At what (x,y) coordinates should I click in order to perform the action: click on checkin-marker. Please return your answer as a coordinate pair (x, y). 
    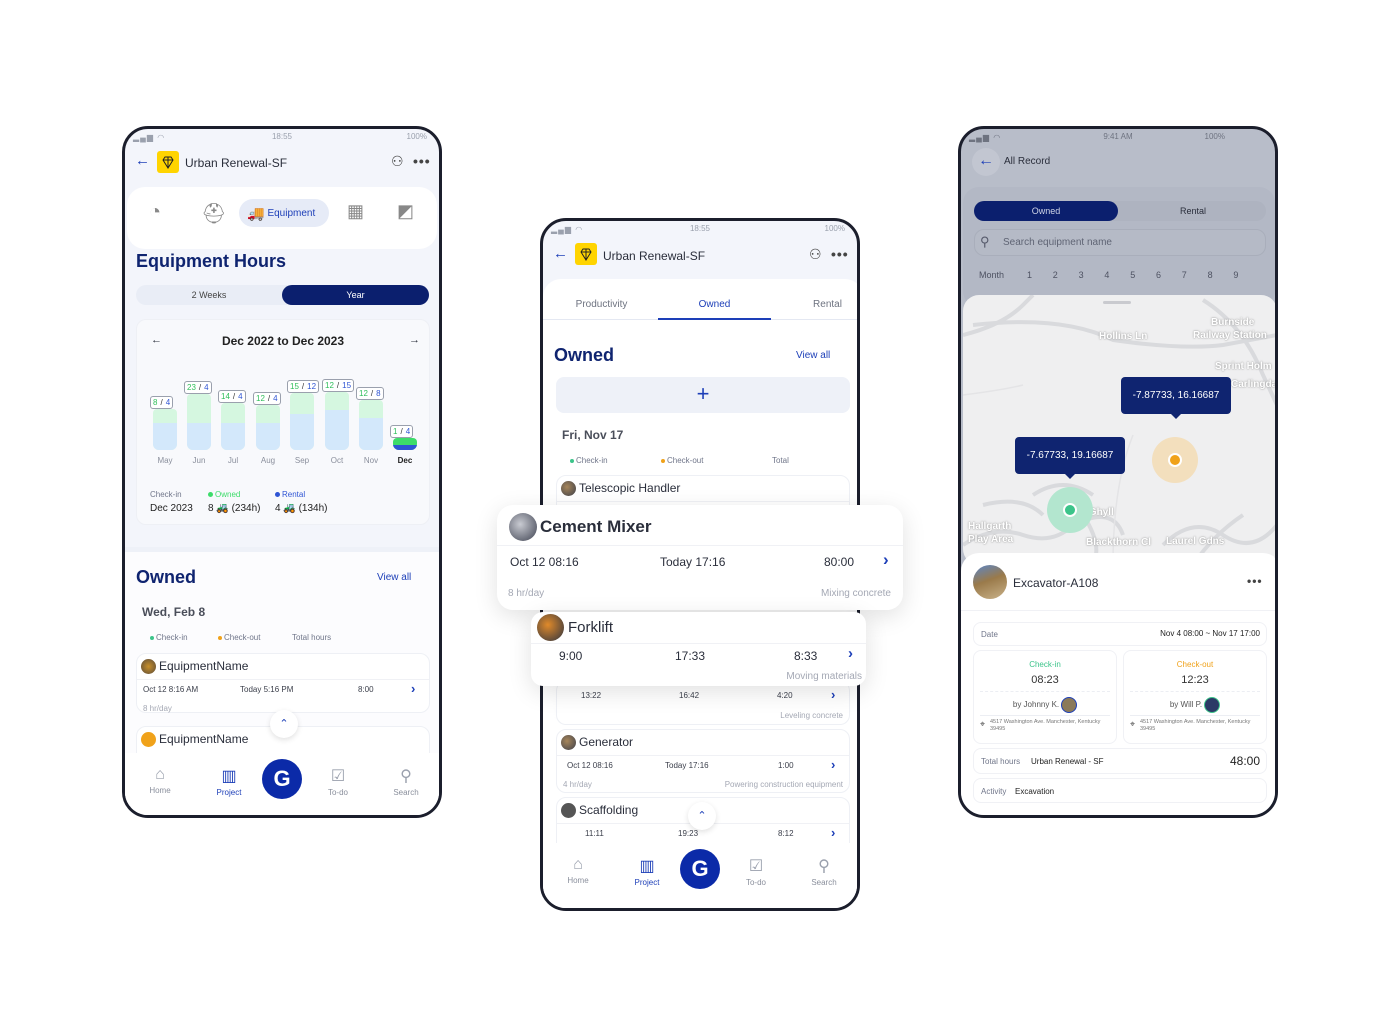
    Looking at the image, I should click on (1070, 510).